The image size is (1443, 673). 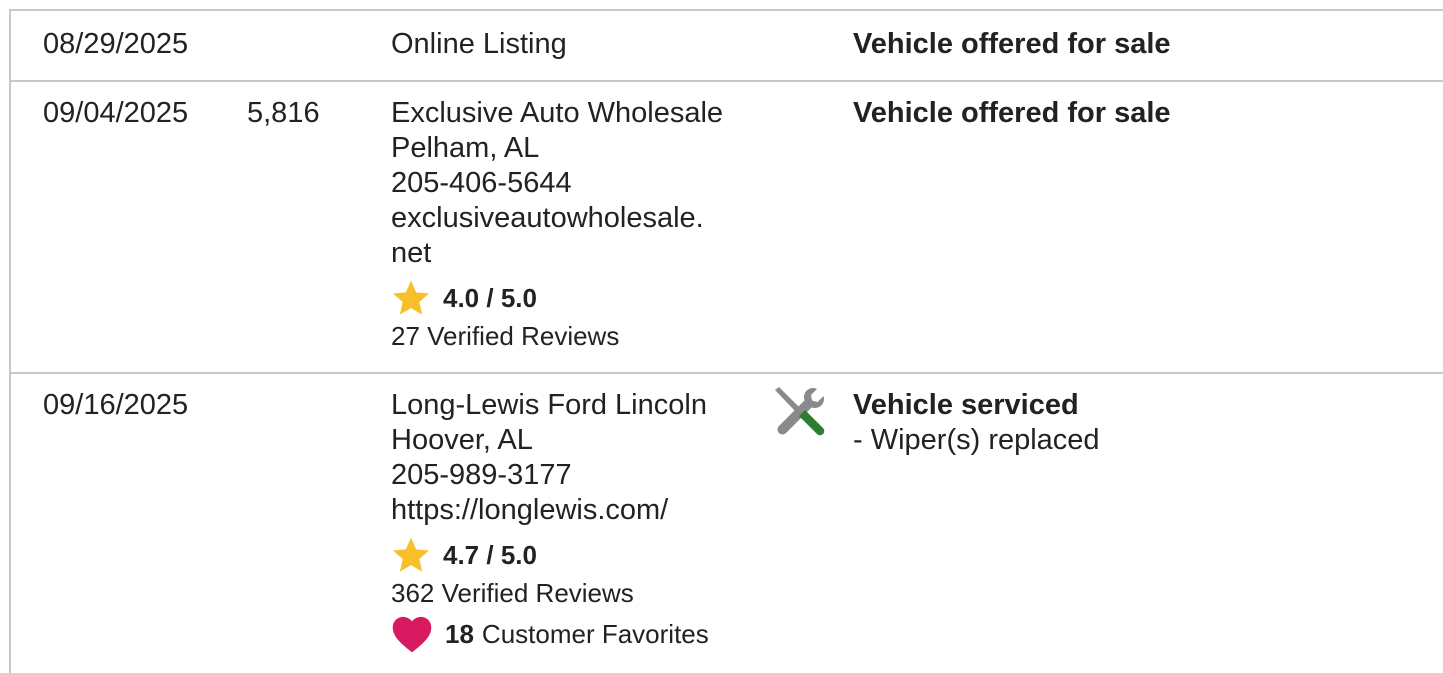 I want to click on rating-value: 4.7 / 5.0, so click(x=490, y=554).